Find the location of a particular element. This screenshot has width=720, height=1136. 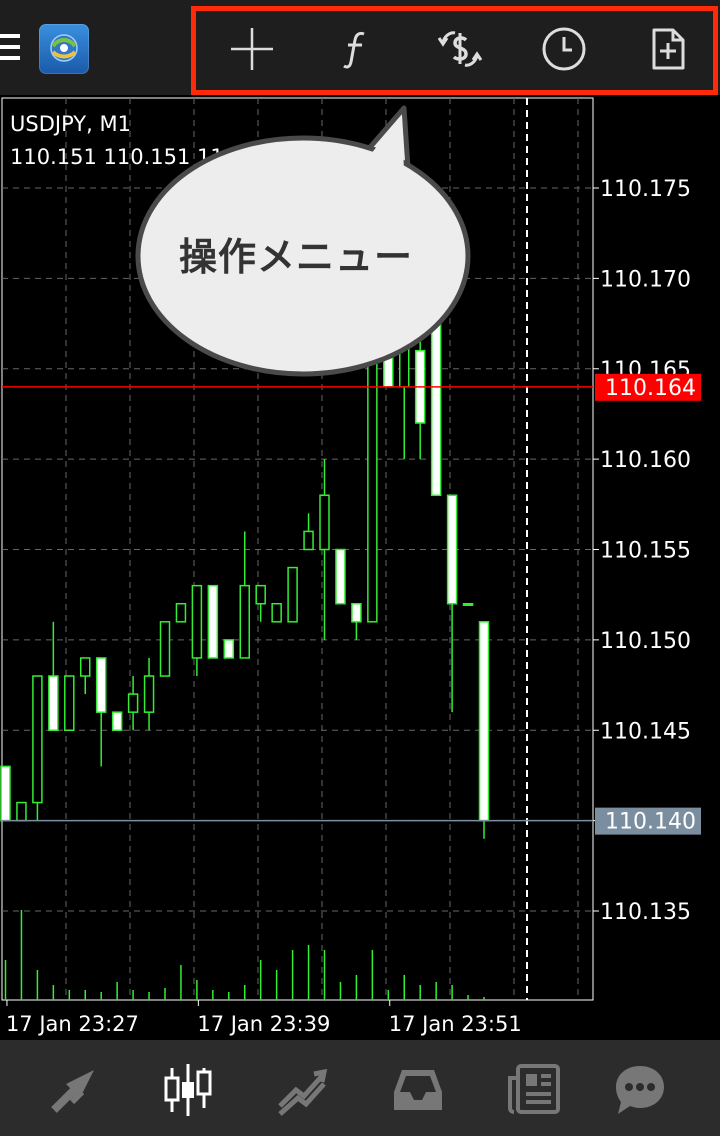

callout-text: 操作メニュー is located at coordinates (295, 257).